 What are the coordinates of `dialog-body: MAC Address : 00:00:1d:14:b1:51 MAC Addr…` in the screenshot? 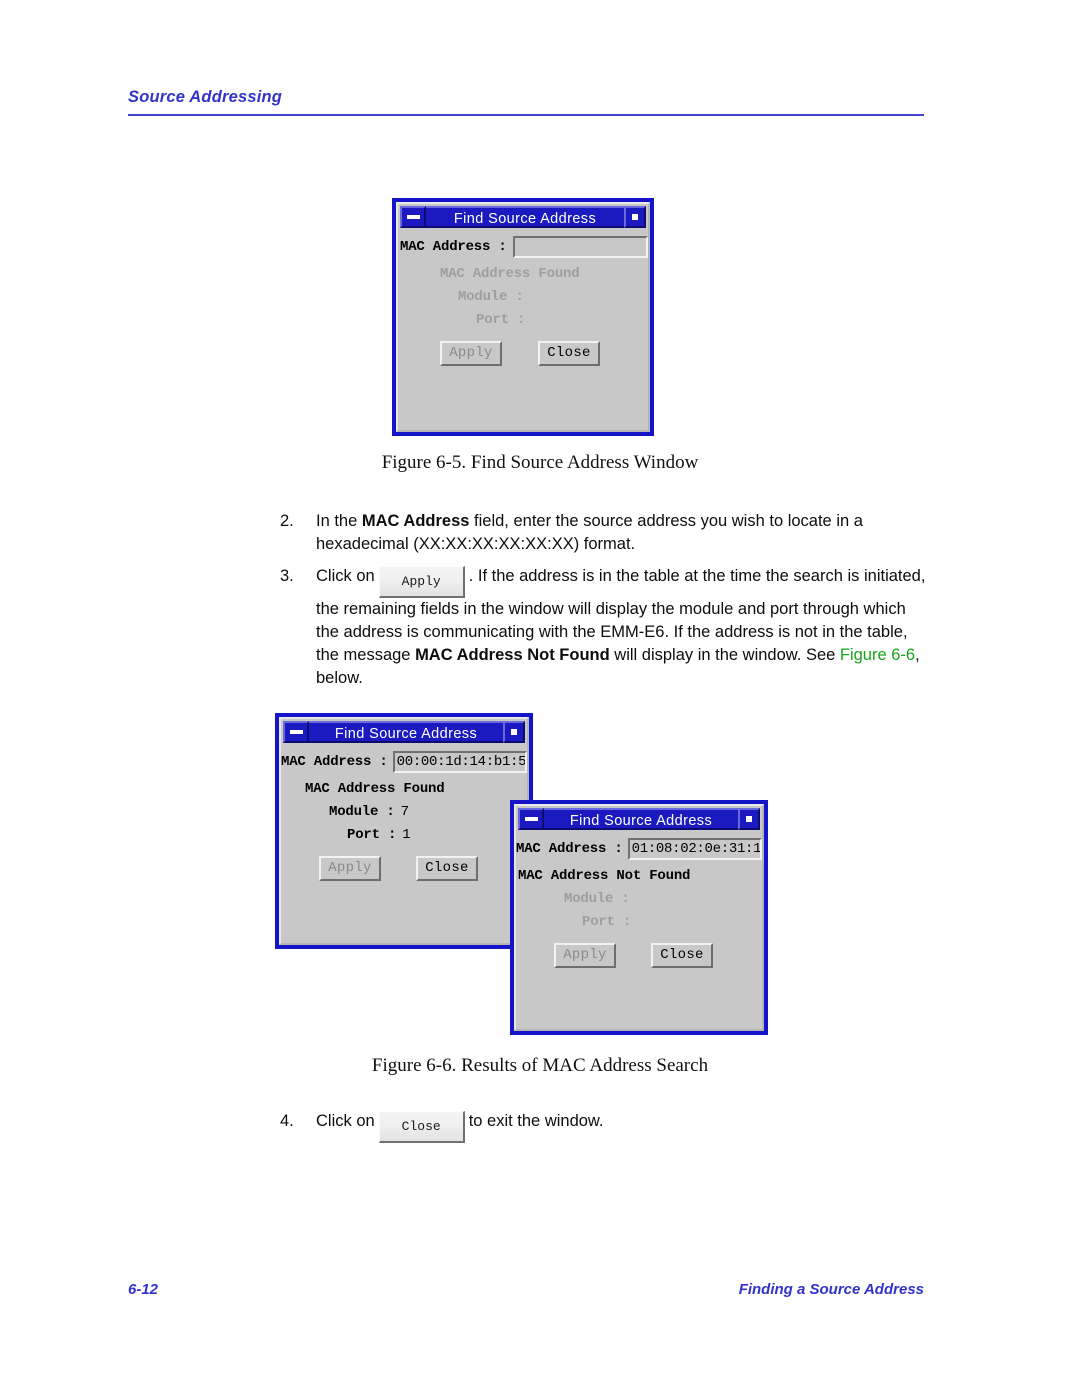 It's located at (404, 816).